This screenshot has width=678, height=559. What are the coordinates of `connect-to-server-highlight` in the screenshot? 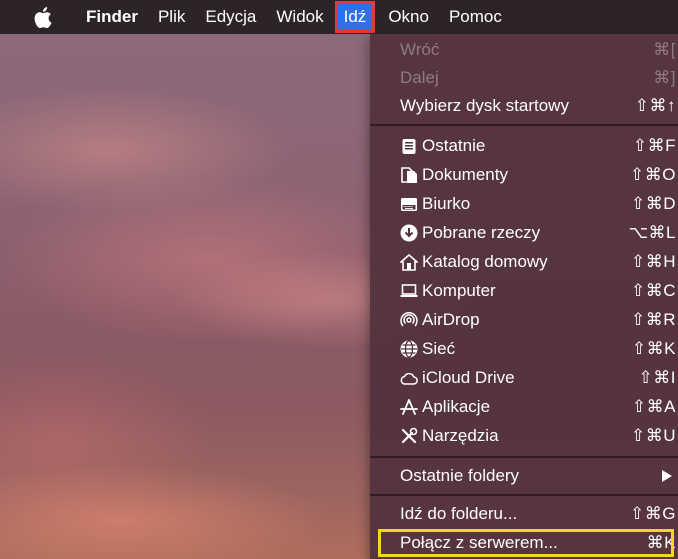 It's located at (526, 543).